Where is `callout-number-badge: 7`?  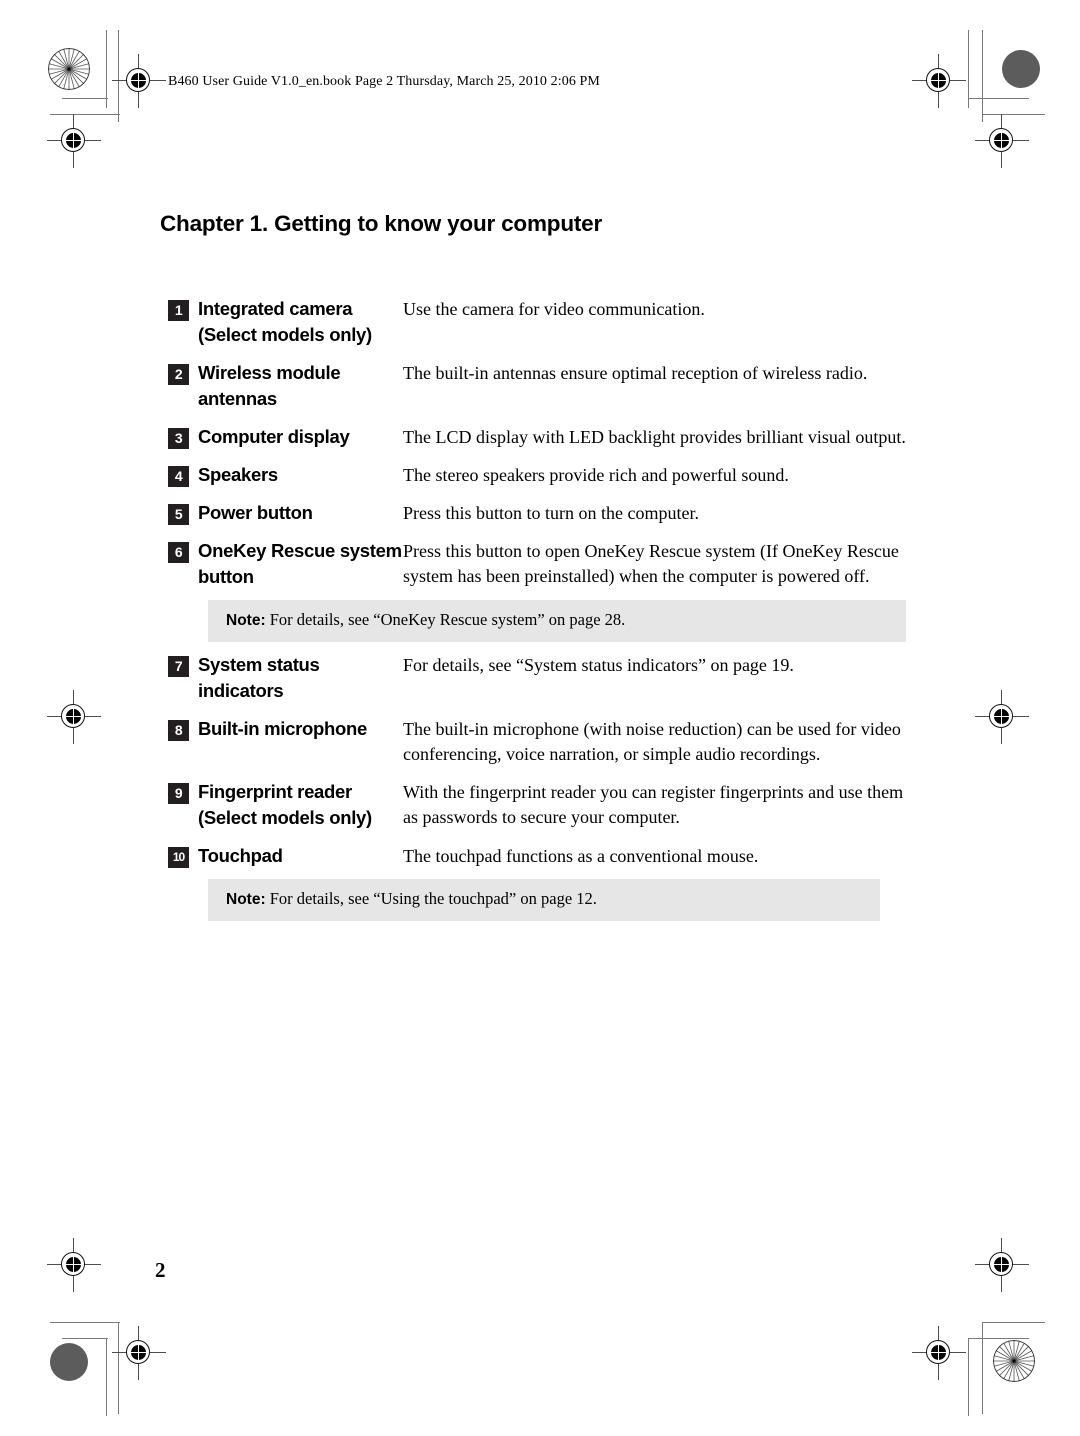
callout-number-badge: 7 is located at coordinates (178, 666).